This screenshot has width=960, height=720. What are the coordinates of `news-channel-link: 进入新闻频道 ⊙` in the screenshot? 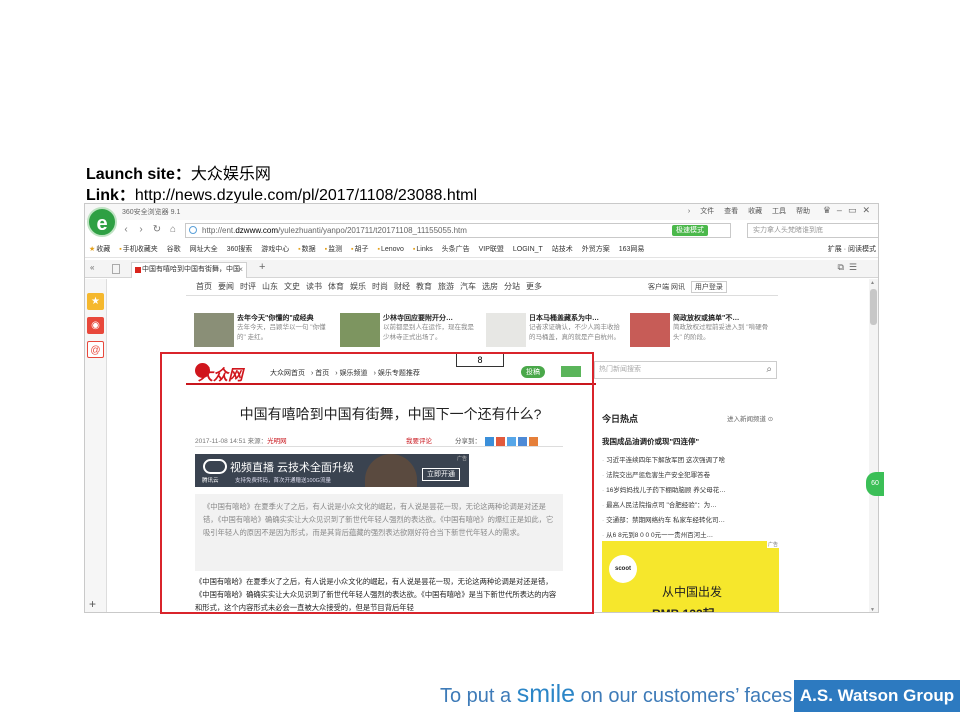 It's located at (750, 418).